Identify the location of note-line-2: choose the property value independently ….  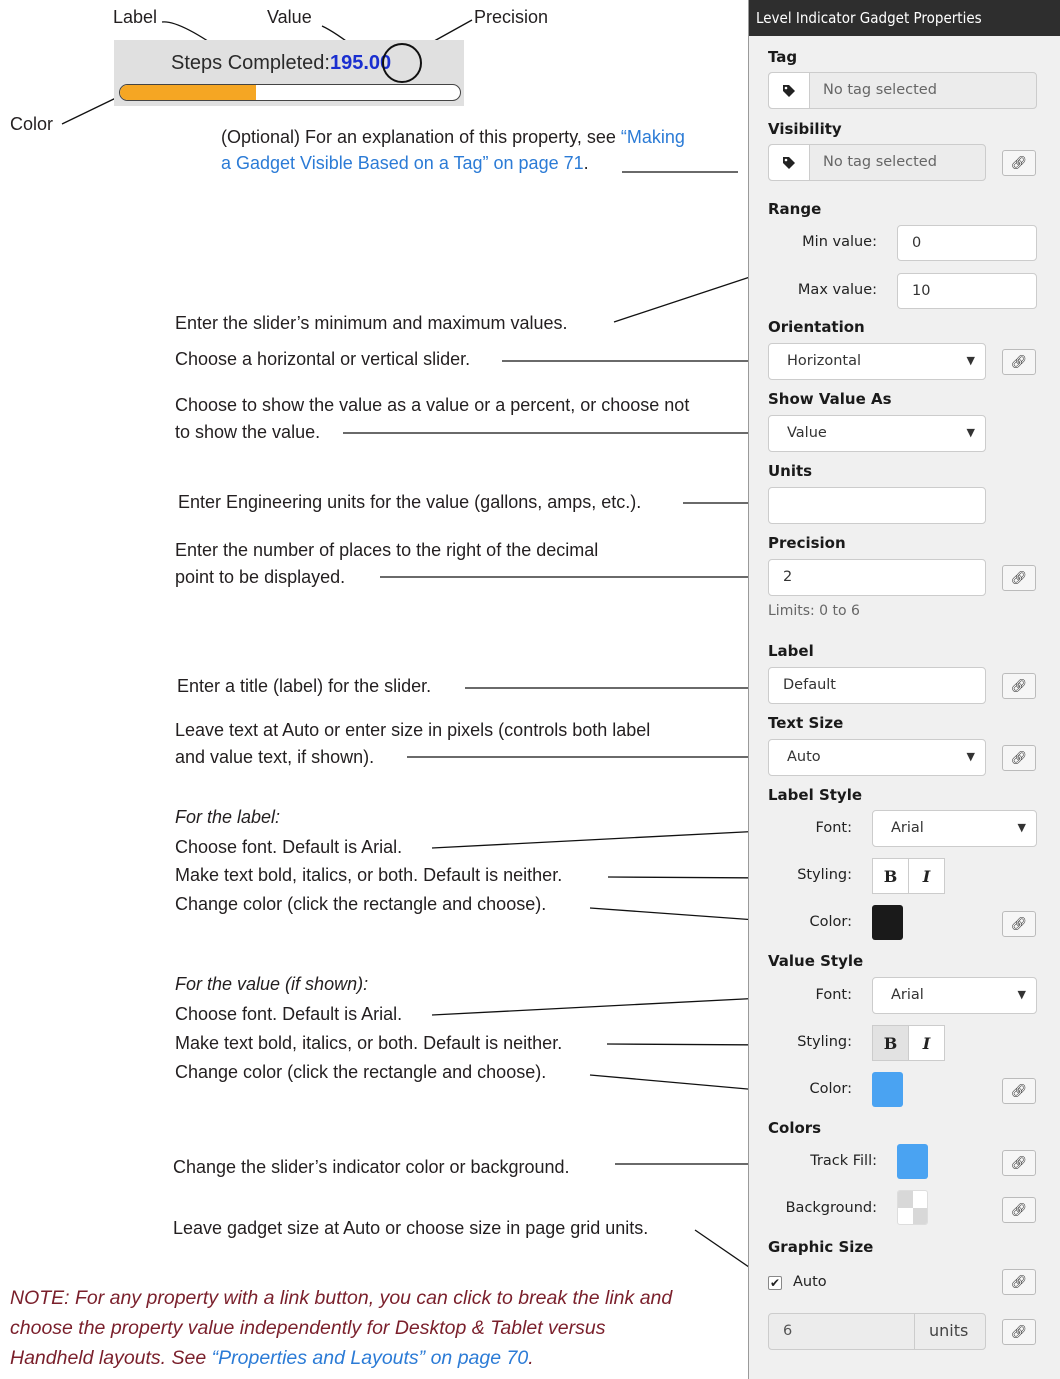
(308, 1328).